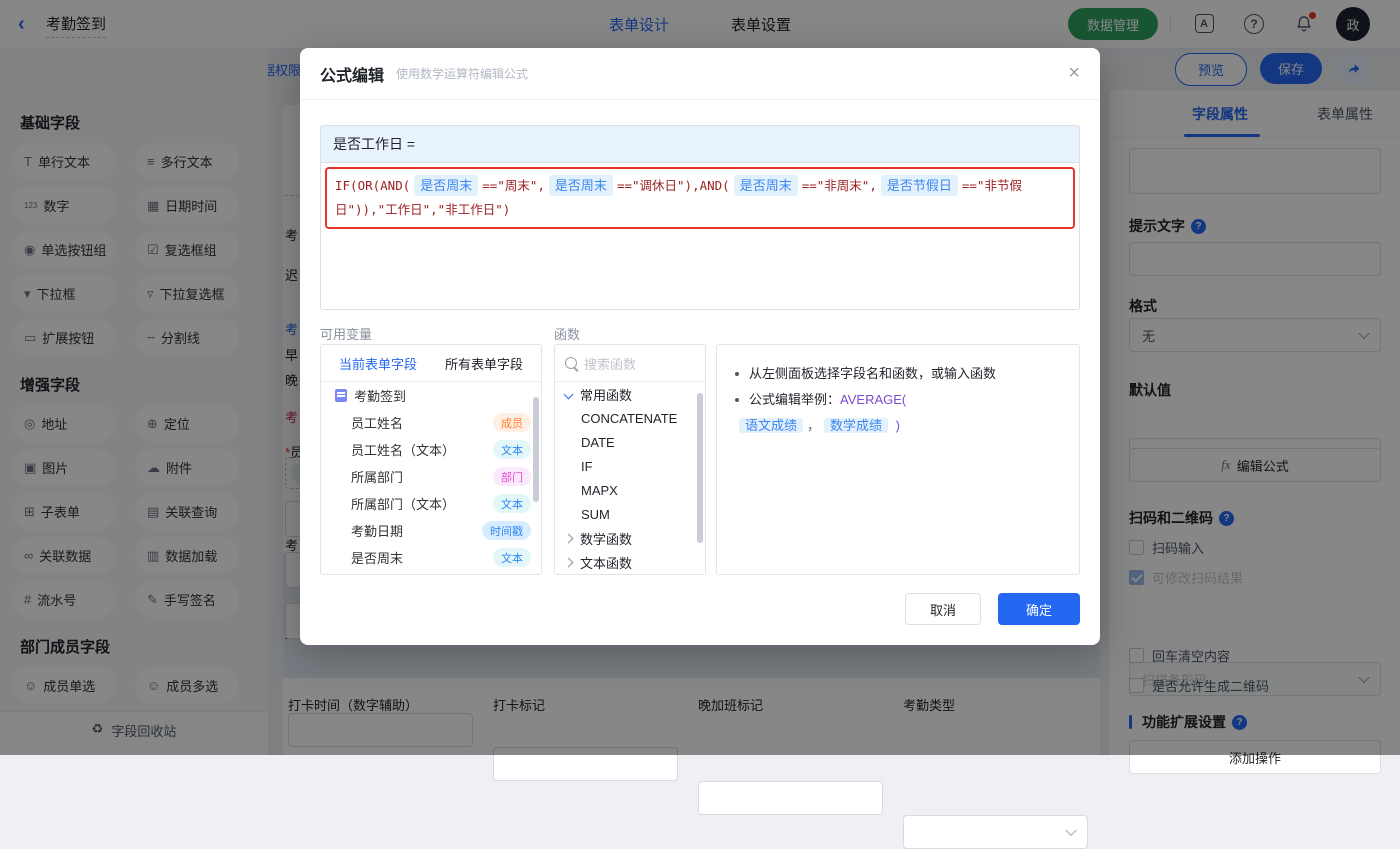  Describe the element at coordinates (571, 363) in the screenshot. I see `search-icon` at that location.